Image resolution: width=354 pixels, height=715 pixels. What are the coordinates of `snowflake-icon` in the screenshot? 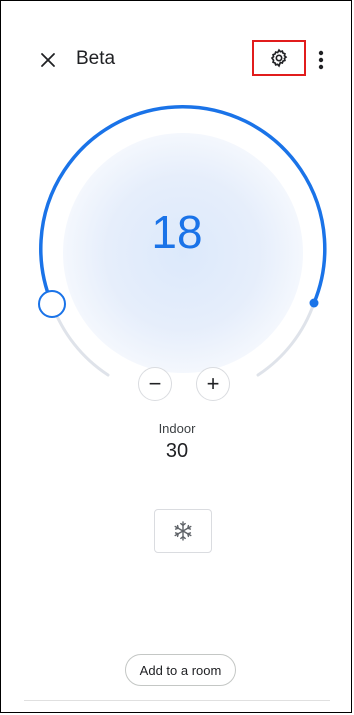 It's located at (183, 531).